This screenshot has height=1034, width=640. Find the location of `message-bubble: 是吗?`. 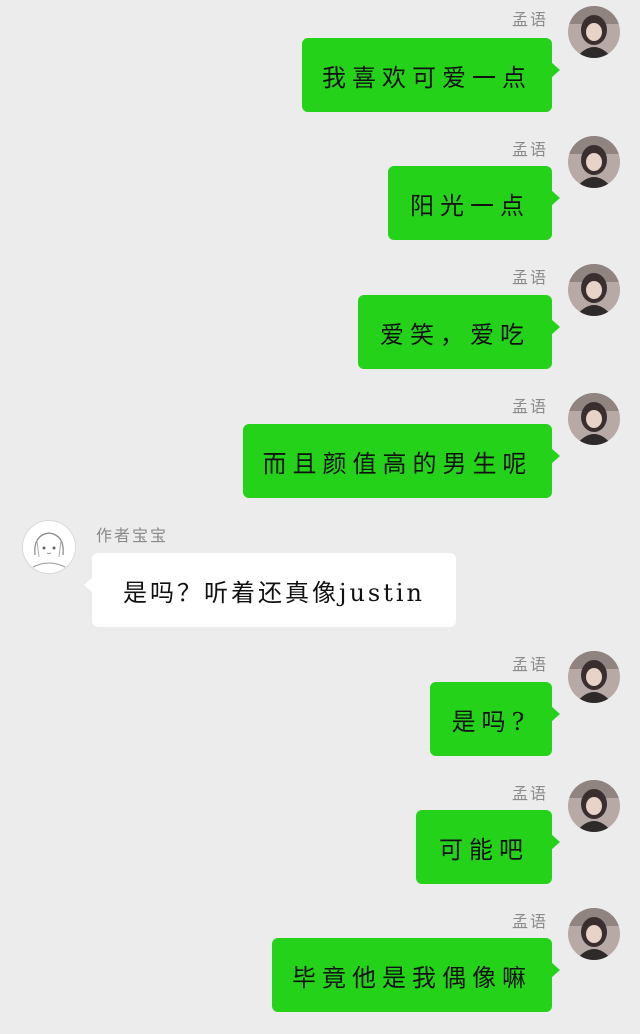

message-bubble: 是吗? is located at coordinates (495, 719).